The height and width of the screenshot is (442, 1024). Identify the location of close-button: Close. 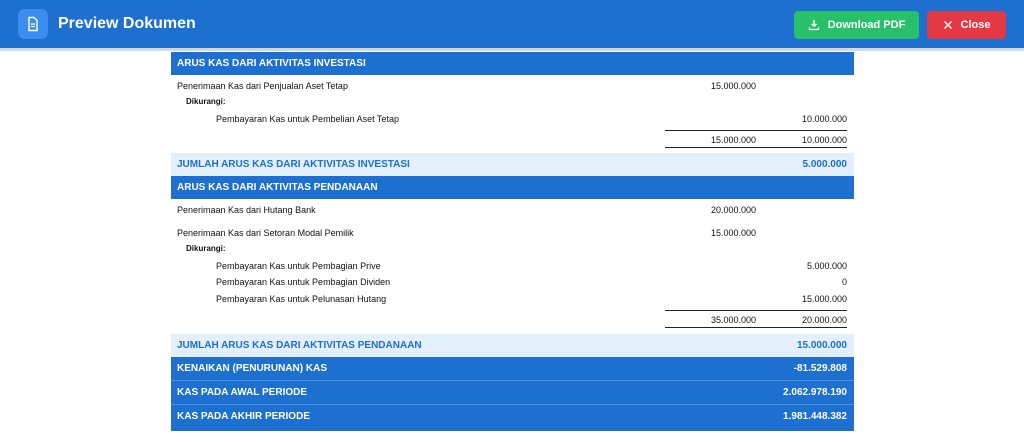
(966, 25).